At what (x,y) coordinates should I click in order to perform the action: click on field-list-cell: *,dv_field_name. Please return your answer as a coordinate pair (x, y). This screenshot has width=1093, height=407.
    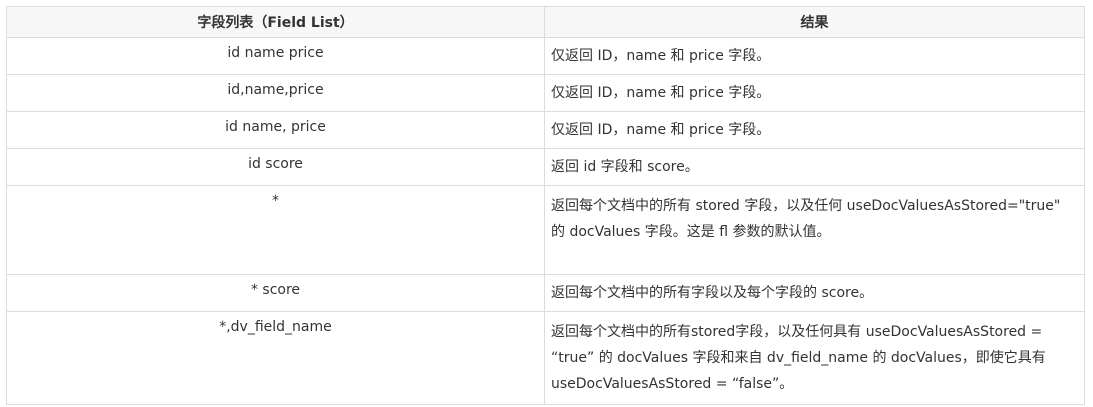
    Looking at the image, I should click on (275, 358).